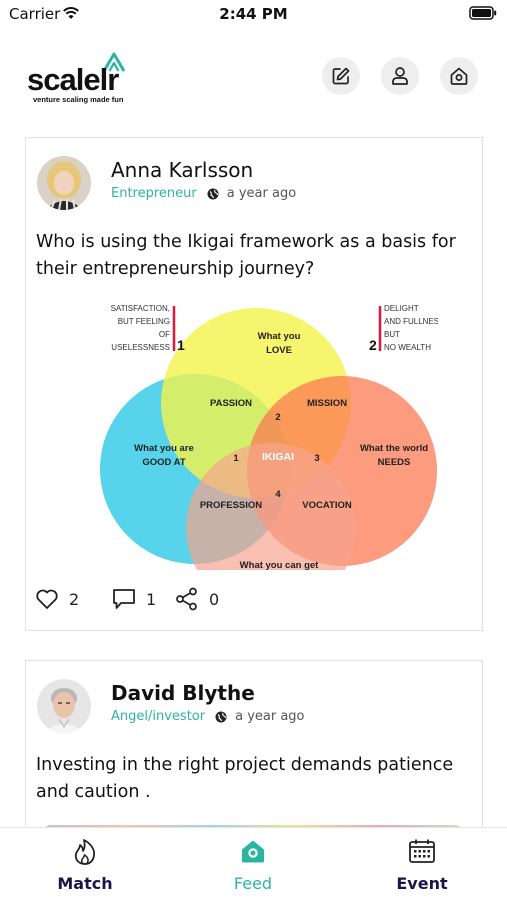 This screenshot has height=900, width=507. What do you see at coordinates (236, 458) in the screenshot?
I see `number-1: 1` at bounding box center [236, 458].